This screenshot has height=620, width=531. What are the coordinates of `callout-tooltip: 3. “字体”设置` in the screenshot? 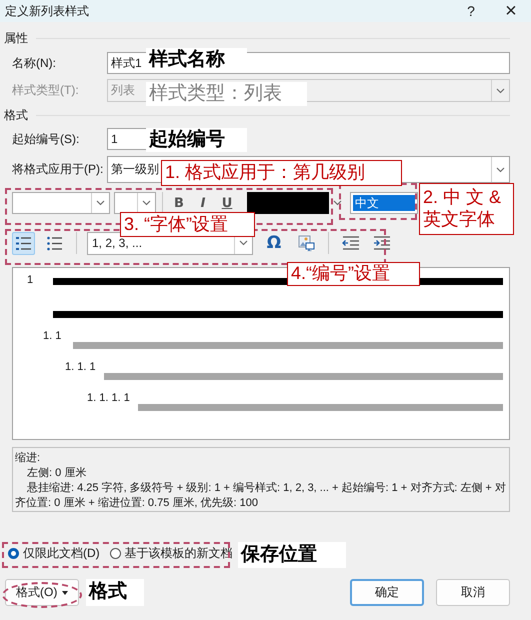 It's located at (187, 224).